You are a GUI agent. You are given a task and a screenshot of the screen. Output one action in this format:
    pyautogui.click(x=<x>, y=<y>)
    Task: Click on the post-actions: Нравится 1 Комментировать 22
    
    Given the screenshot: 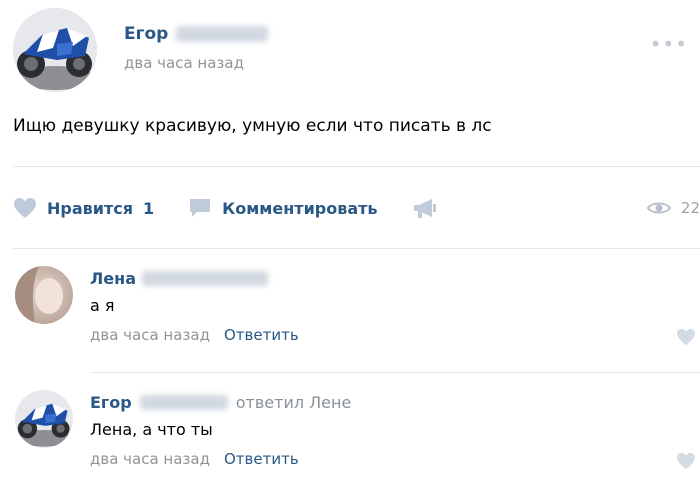 What is the action you would take?
    pyautogui.click(x=356, y=208)
    